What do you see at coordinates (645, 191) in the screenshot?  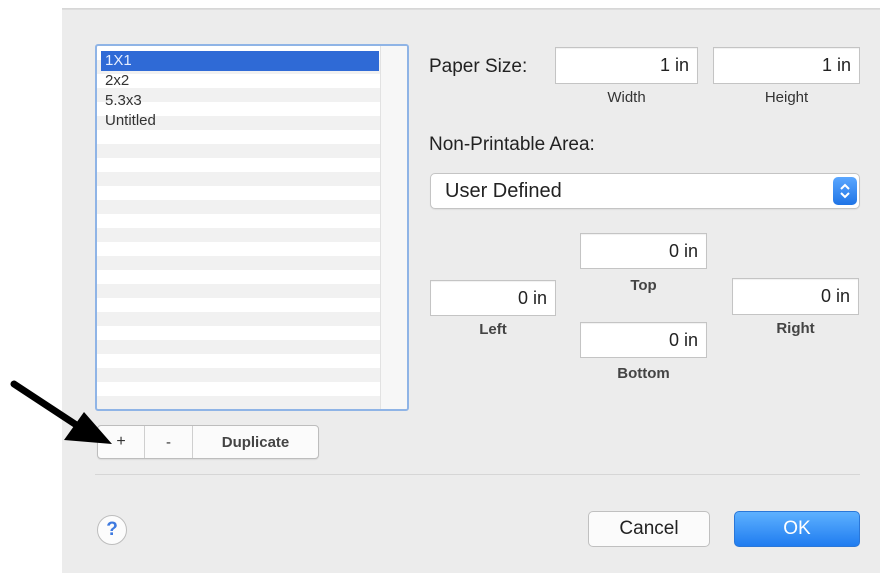 I see `non-printable-area-select: User Defined` at bounding box center [645, 191].